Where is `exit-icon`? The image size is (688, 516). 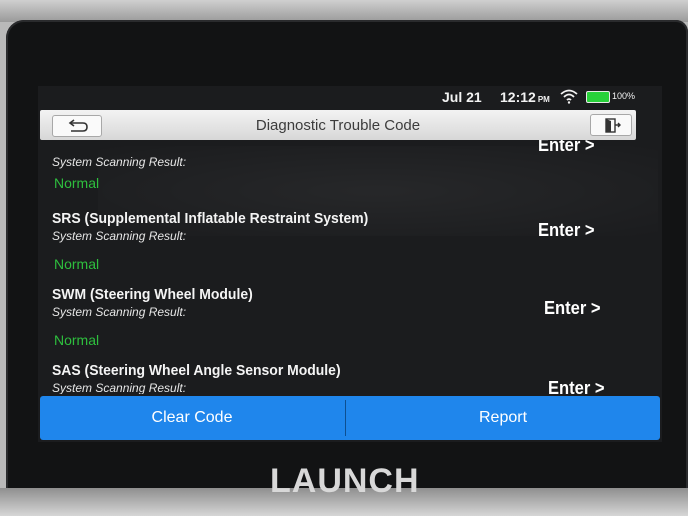
exit-icon is located at coordinates (613, 125).